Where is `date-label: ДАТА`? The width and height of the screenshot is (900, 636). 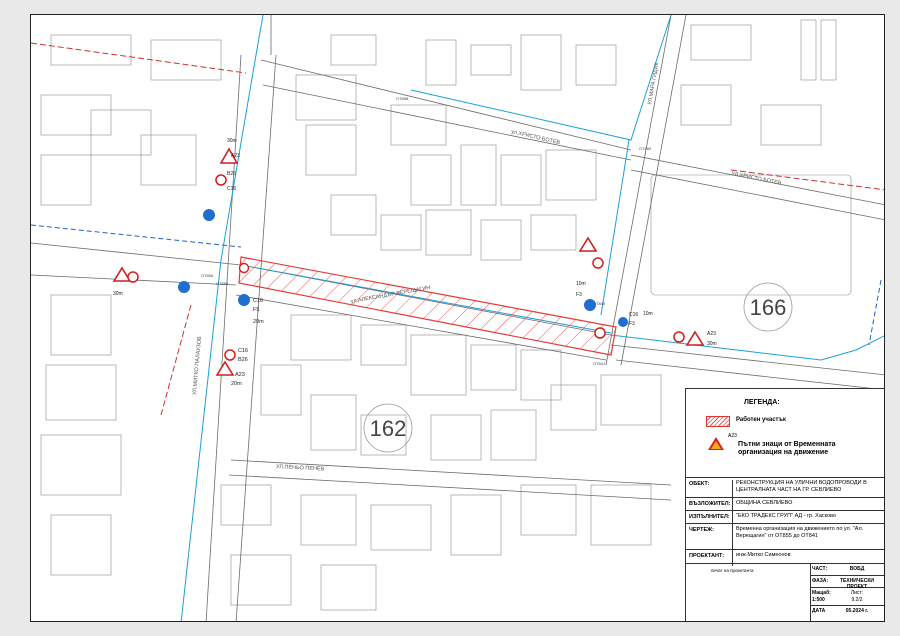 date-label: ДАТА is located at coordinates (819, 611).